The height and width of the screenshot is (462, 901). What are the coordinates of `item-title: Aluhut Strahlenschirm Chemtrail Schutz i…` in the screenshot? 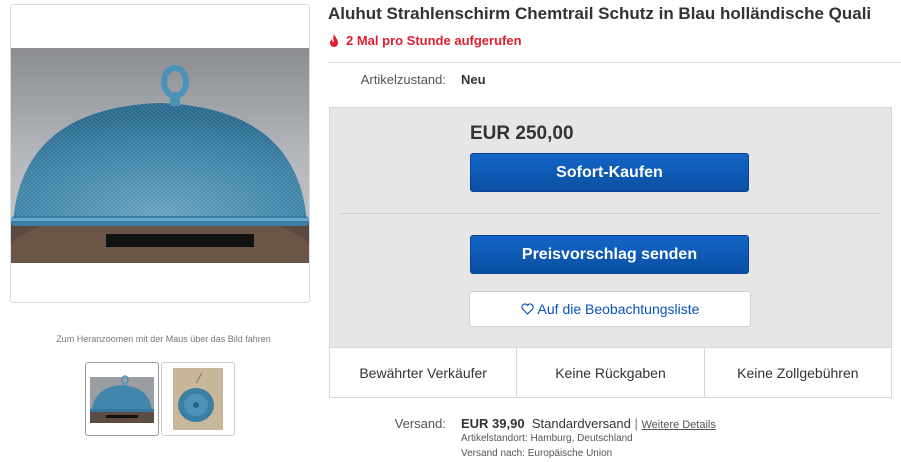 It's located at (600, 13).